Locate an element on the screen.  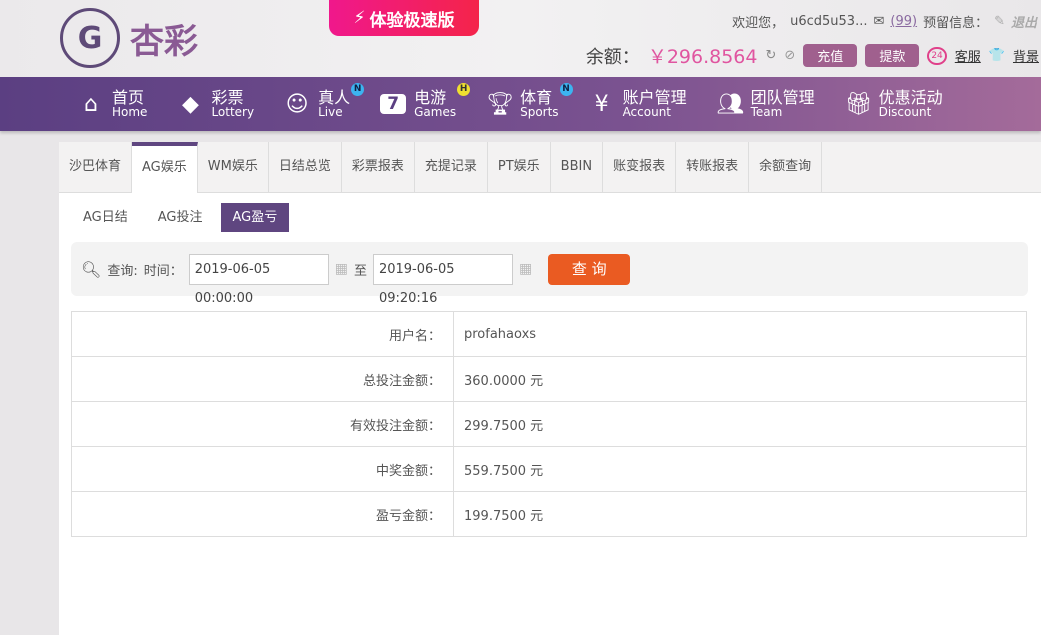
lightning-icon: ⚡ is located at coordinates (359, 18).